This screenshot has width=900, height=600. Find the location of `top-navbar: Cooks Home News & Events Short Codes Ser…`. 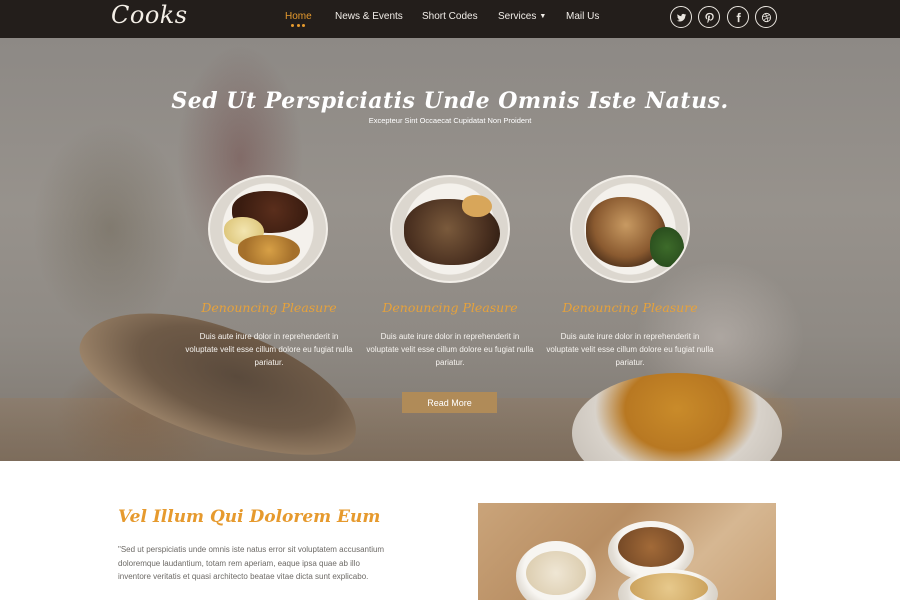

top-navbar: Cooks Home News & Events Short Codes Ser… is located at coordinates (450, 19).